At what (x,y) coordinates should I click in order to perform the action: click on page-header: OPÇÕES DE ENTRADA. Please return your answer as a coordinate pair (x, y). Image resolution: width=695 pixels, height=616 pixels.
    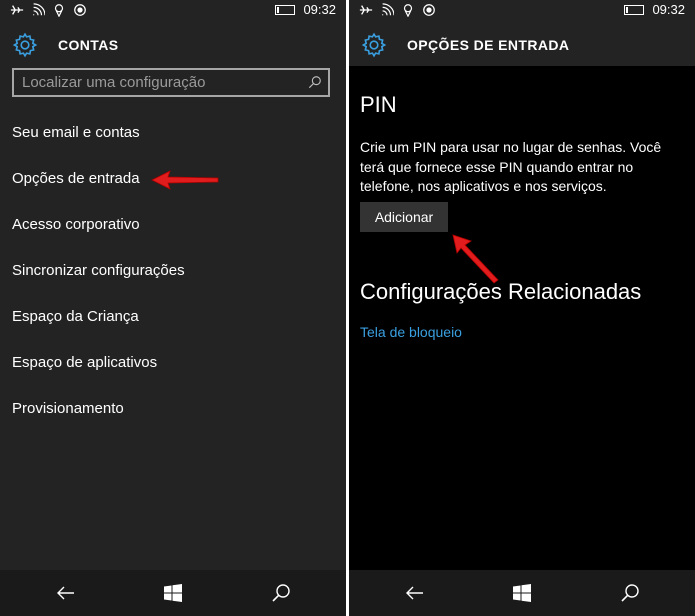
    Looking at the image, I should click on (522, 45).